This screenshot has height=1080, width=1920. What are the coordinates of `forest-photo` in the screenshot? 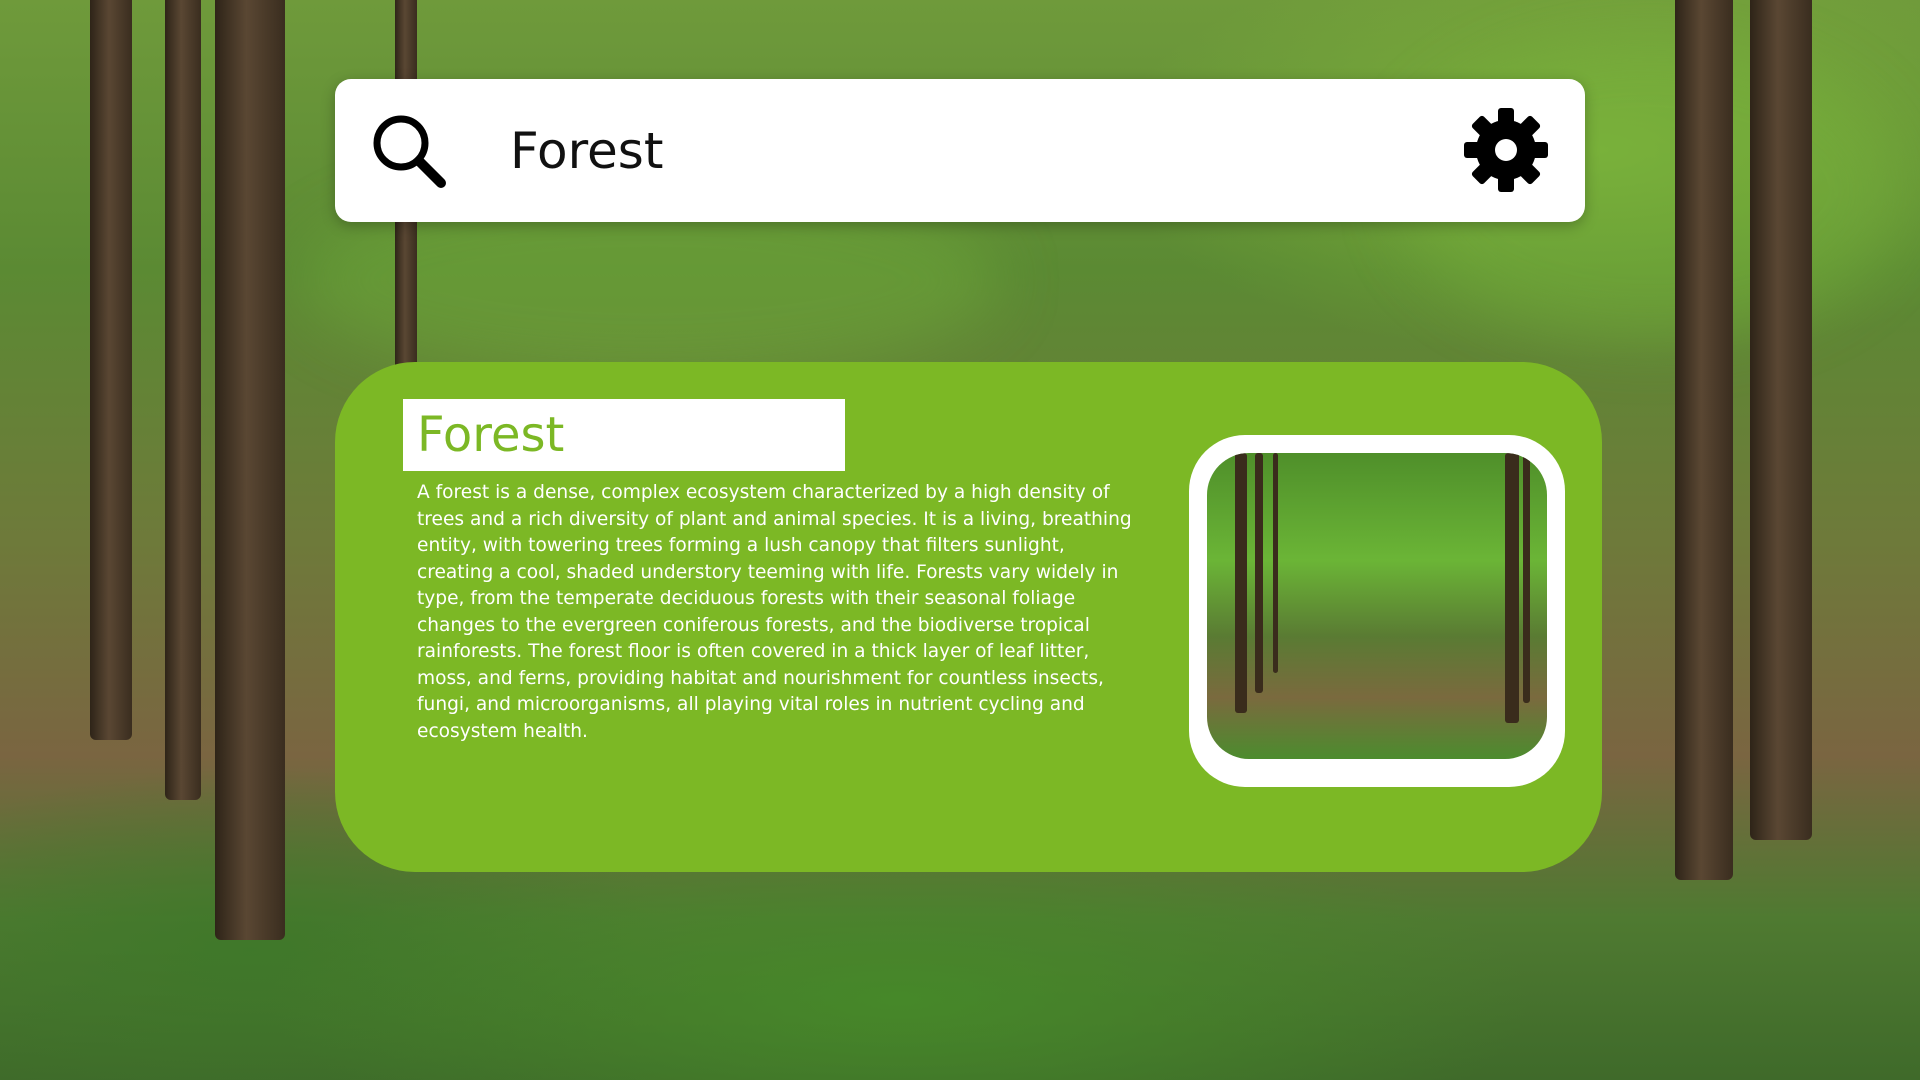 It's located at (1377, 606).